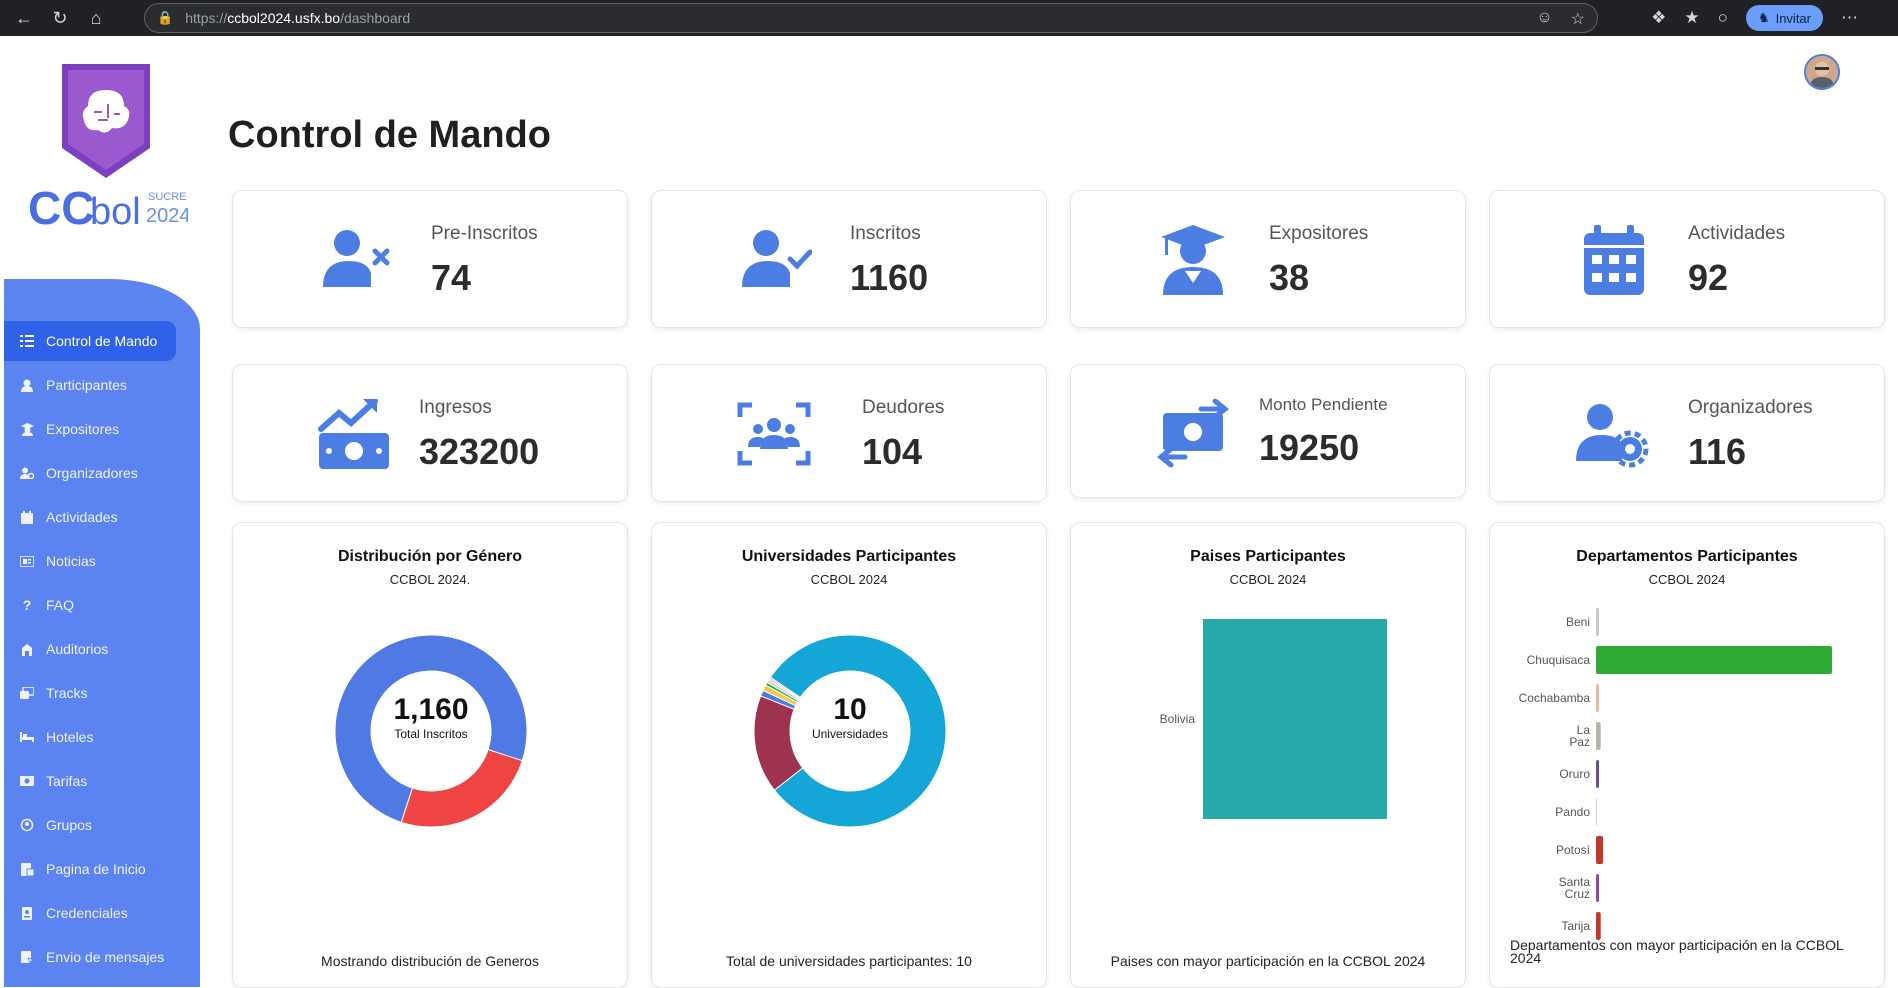  I want to click on stat-value: 323200, so click(479, 451).